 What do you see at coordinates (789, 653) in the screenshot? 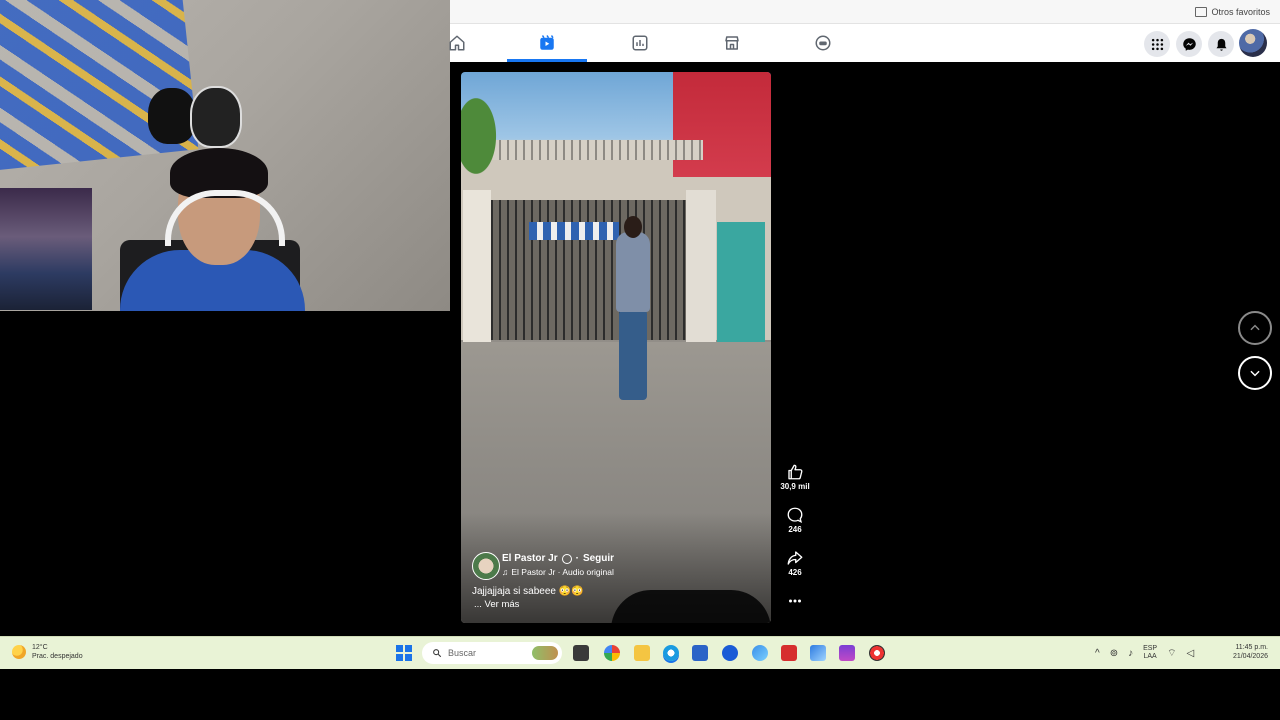
I see `mcafee-icon` at bounding box center [789, 653].